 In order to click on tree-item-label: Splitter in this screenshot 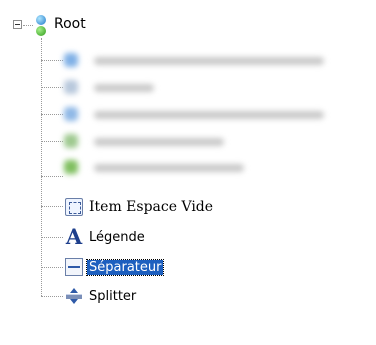, I will do `click(113, 296)`.